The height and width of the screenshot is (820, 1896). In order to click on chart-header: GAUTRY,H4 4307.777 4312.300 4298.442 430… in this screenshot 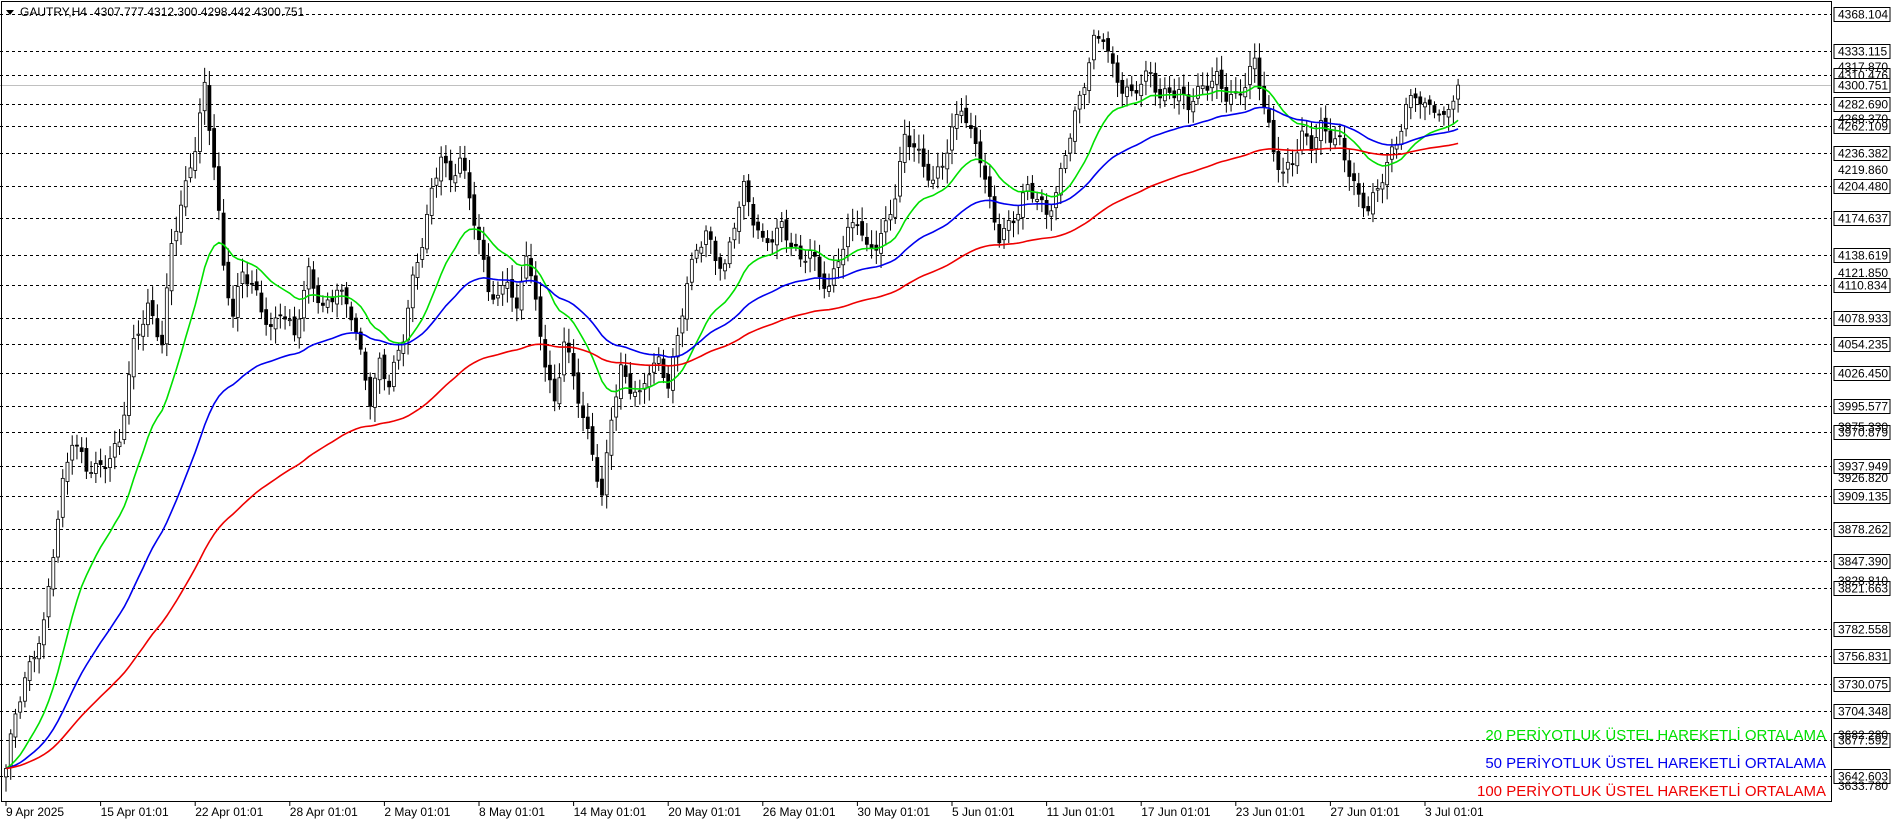, I will do `click(155, 12)`.